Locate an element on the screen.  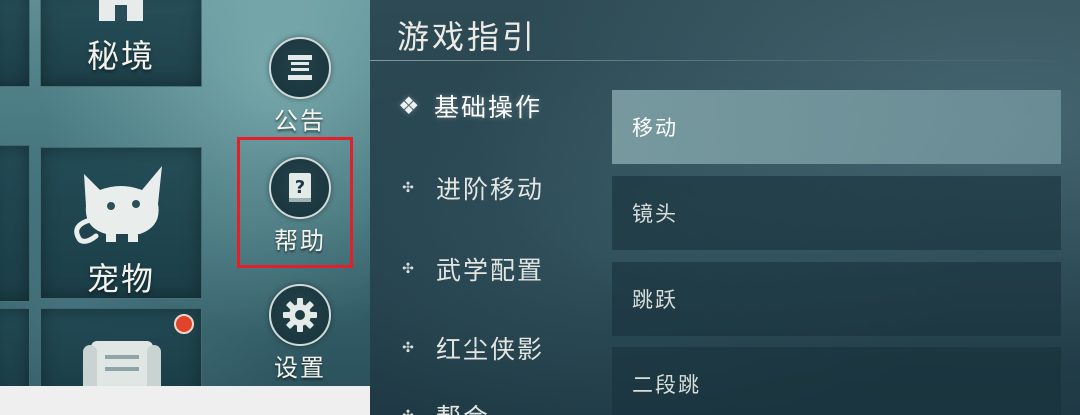
pet-tile: 宠物 is located at coordinates (121, 223).